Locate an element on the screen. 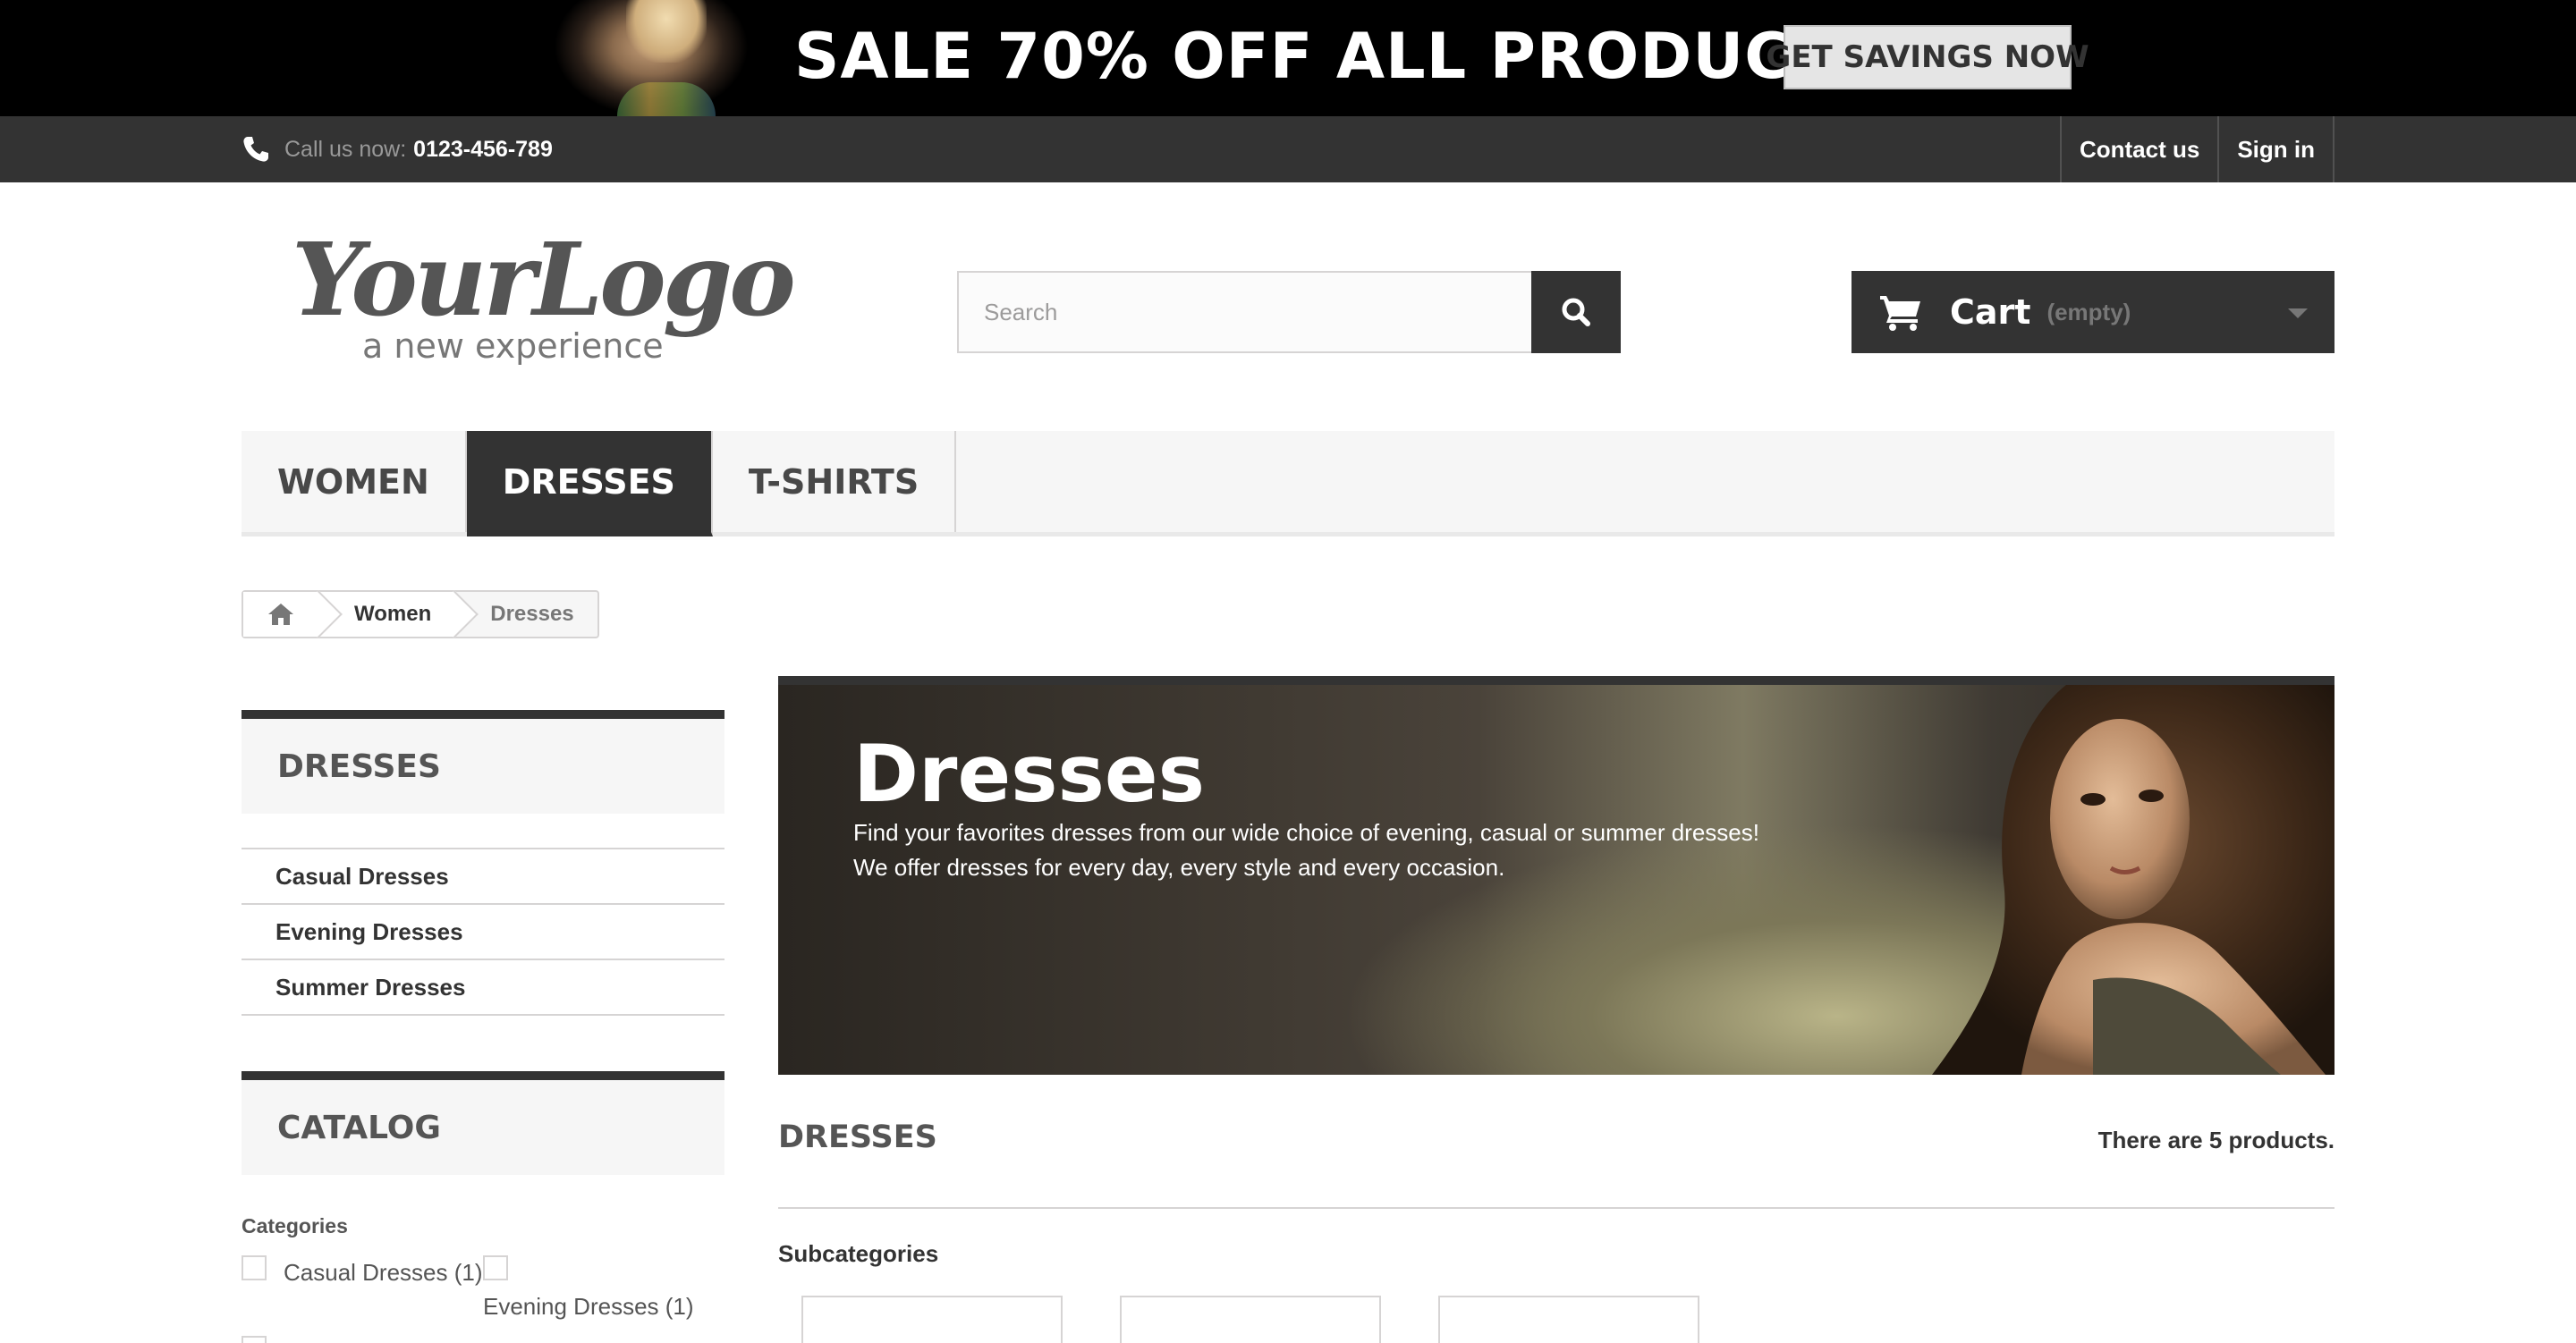  subcategory-thumbnail-summer-dresses is located at coordinates (1568, 1319).